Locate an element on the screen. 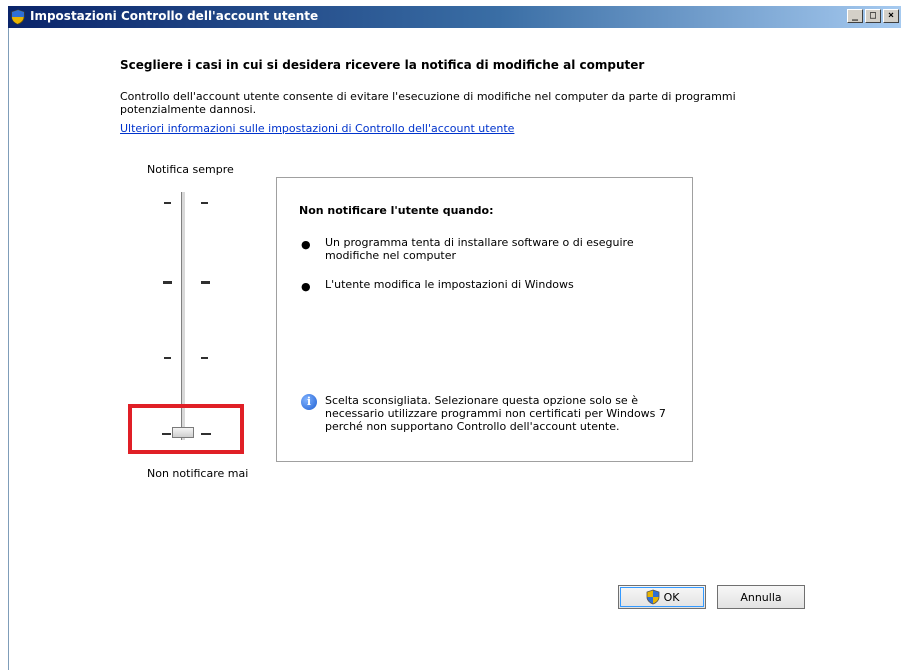 This screenshot has width=901, height=670. highlight-box is located at coordinates (186, 429).